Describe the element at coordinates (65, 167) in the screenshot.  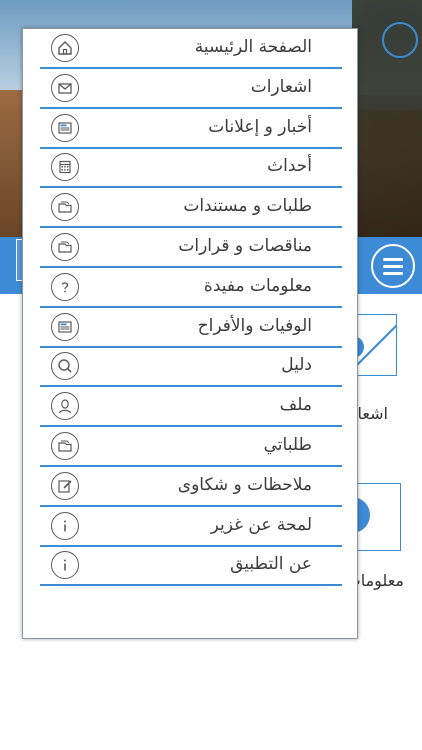
I see `calendar-icon` at that location.